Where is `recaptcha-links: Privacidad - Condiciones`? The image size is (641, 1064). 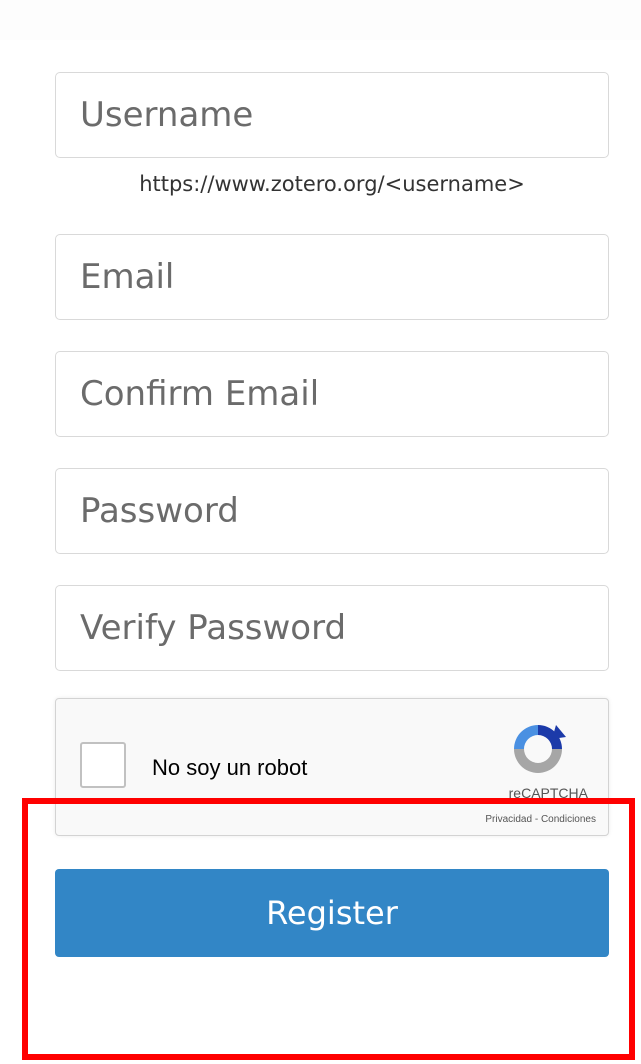
recaptcha-links: Privacidad - Condiciones is located at coordinates (540, 819).